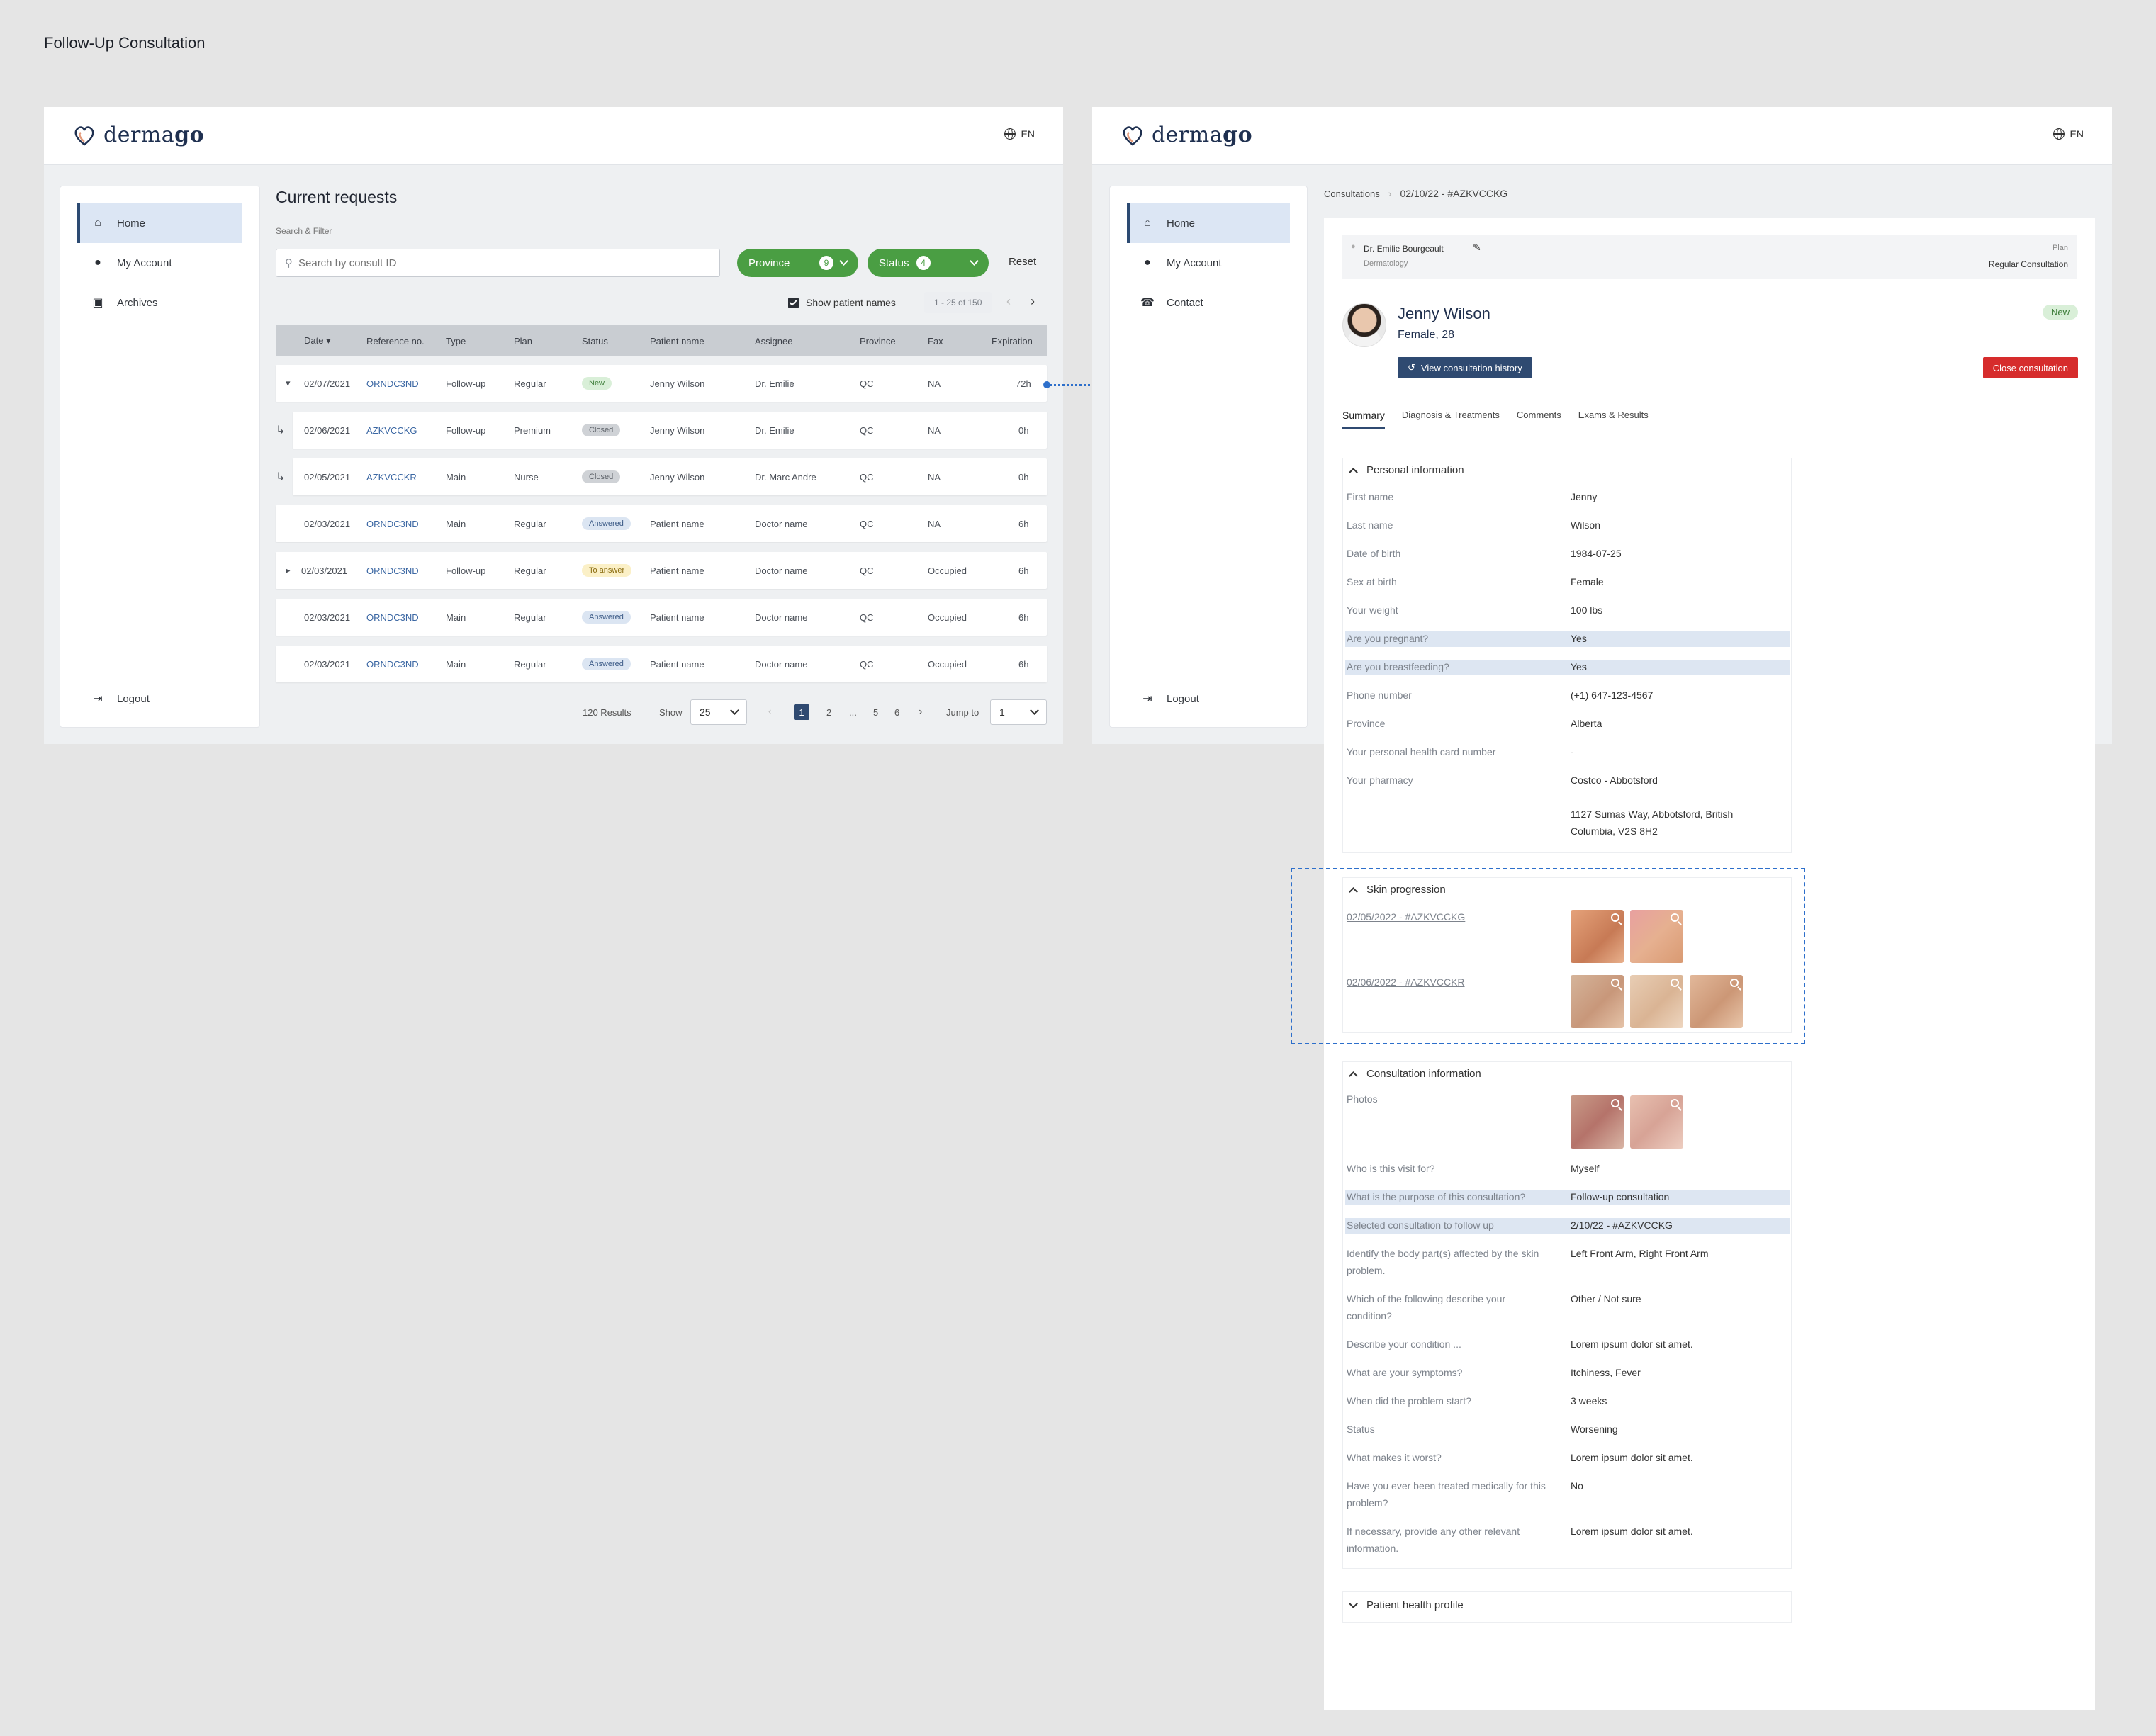 This screenshot has height=1736, width=2156. I want to click on archive-icon: ▣, so click(97, 303).